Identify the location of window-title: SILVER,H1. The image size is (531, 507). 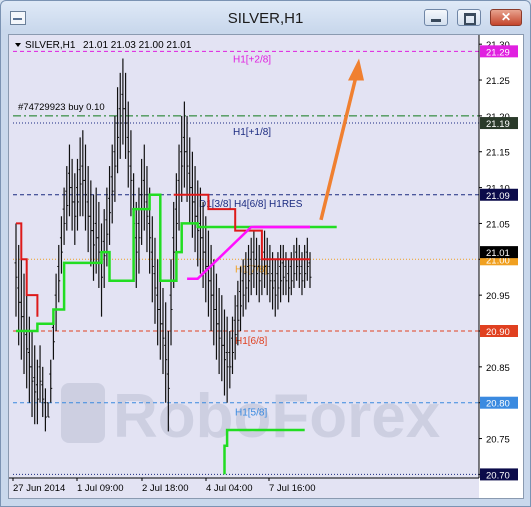
(265, 18).